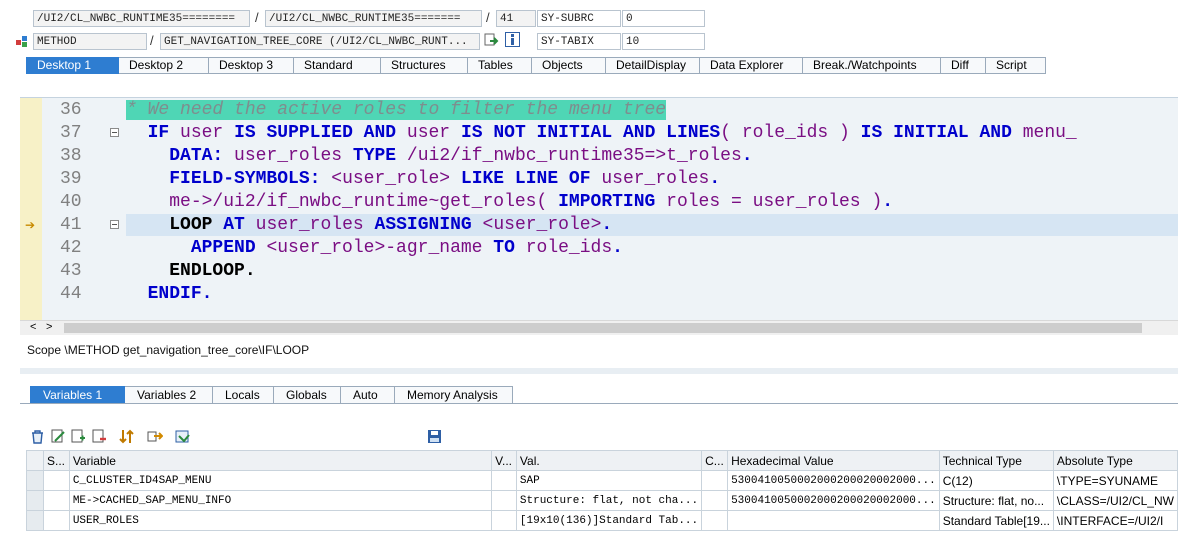 This screenshot has height=535, width=1178. What do you see at coordinates (243, 395) in the screenshot?
I see `tab-locals: Locals` at bounding box center [243, 395].